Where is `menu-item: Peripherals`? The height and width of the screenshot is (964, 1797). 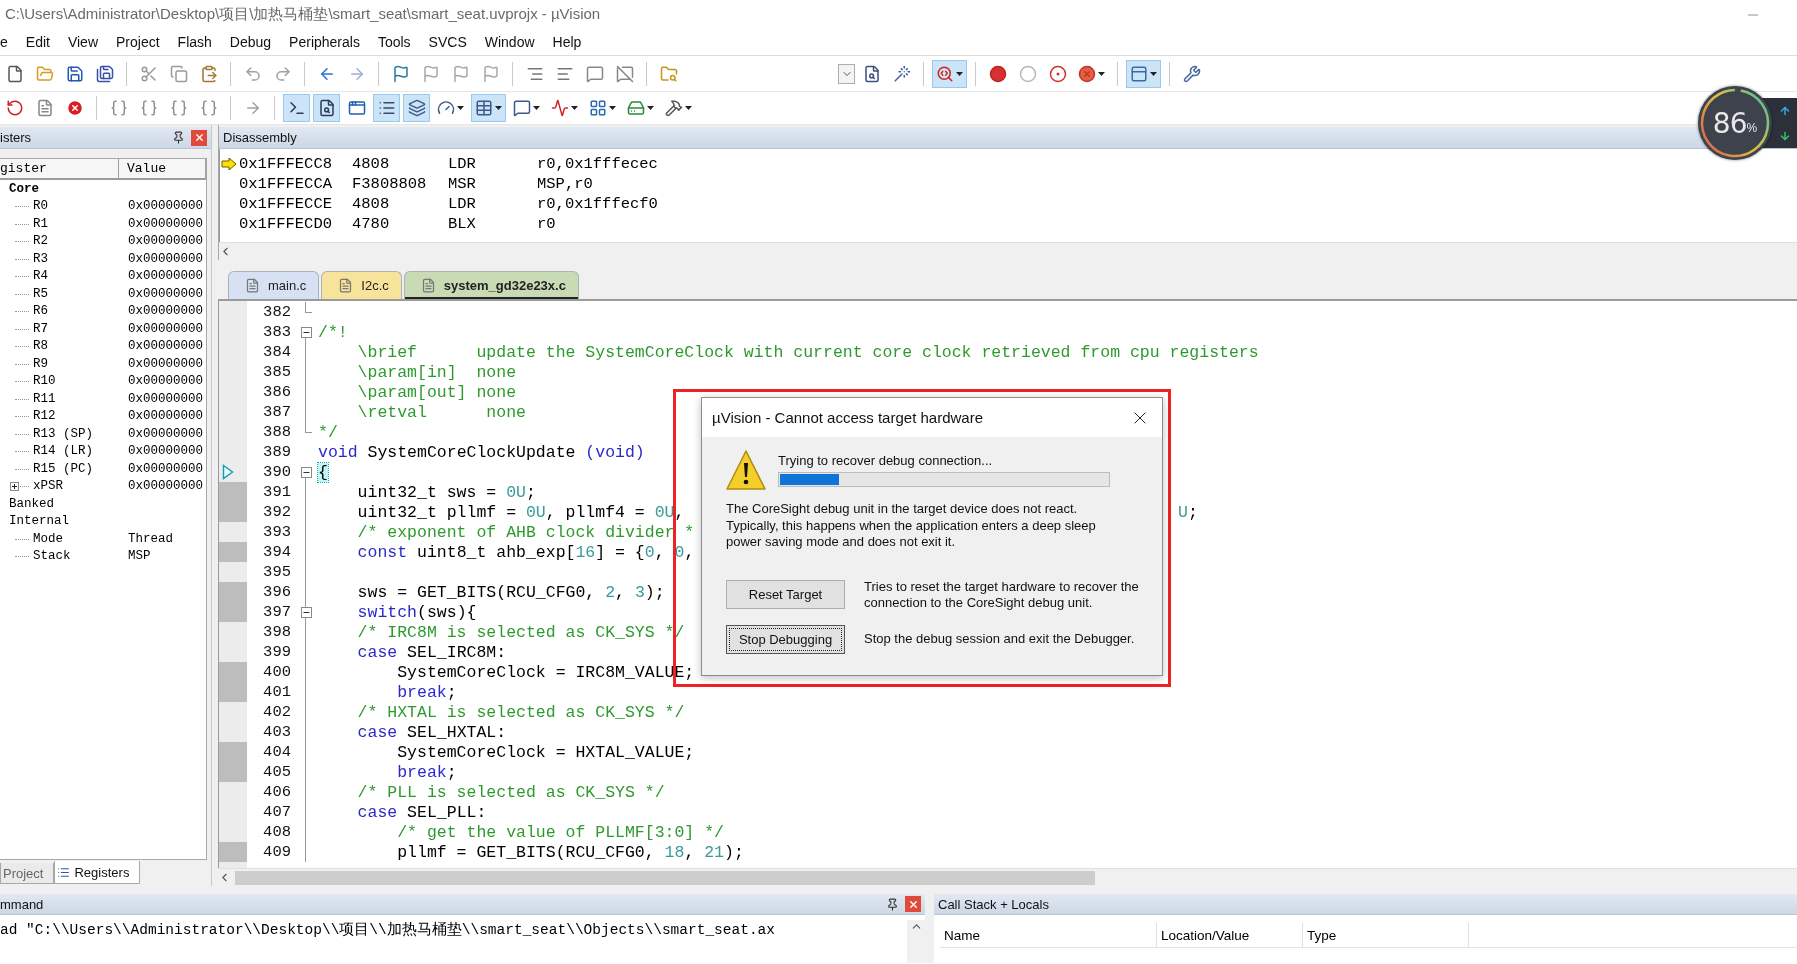
menu-item: Peripherals is located at coordinates (324, 42).